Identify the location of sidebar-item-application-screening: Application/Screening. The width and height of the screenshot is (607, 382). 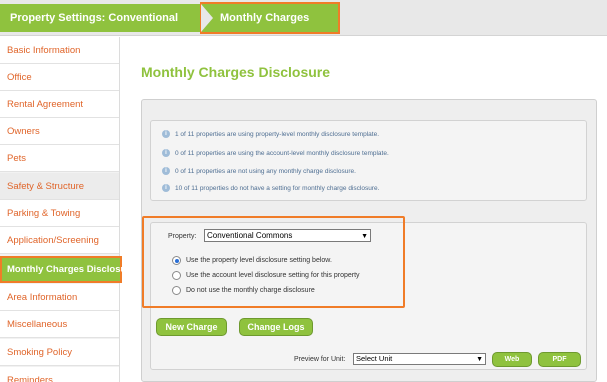
(59, 240).